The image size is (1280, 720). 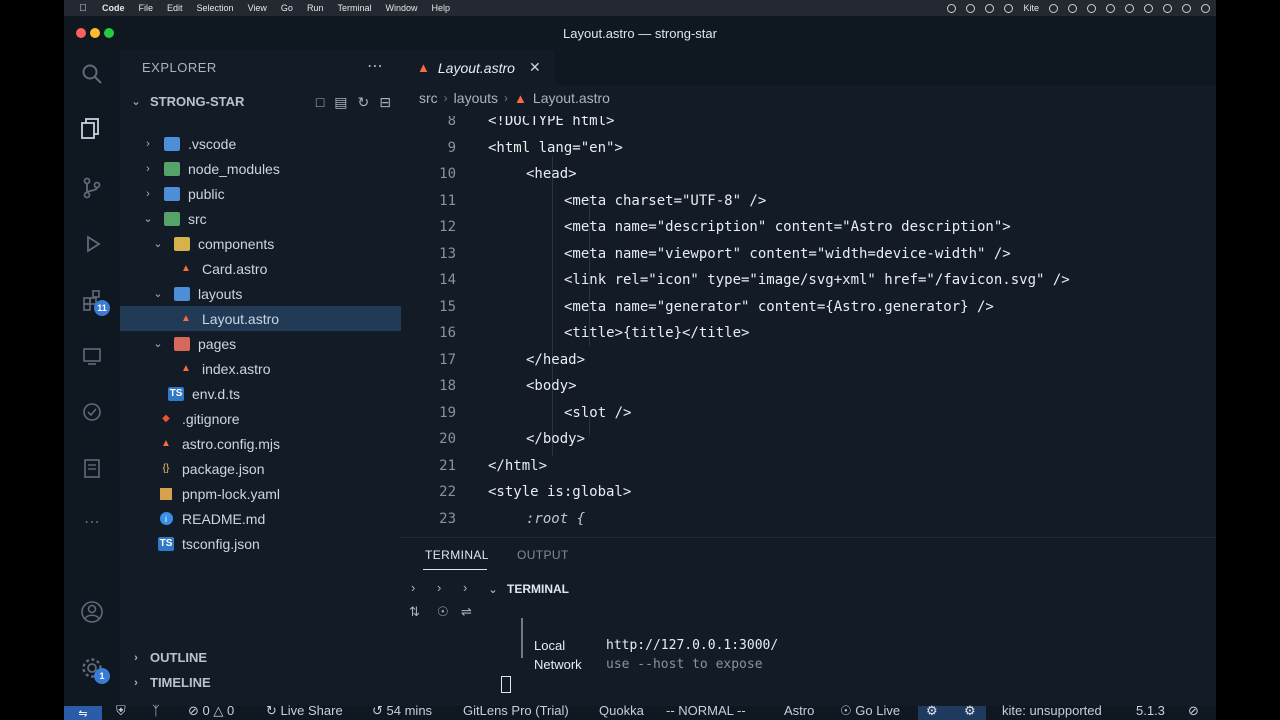 What do you see at coordinates (92, 612) in the screenshot?
I see `accounts-icon` at bounding box center [92, 612].